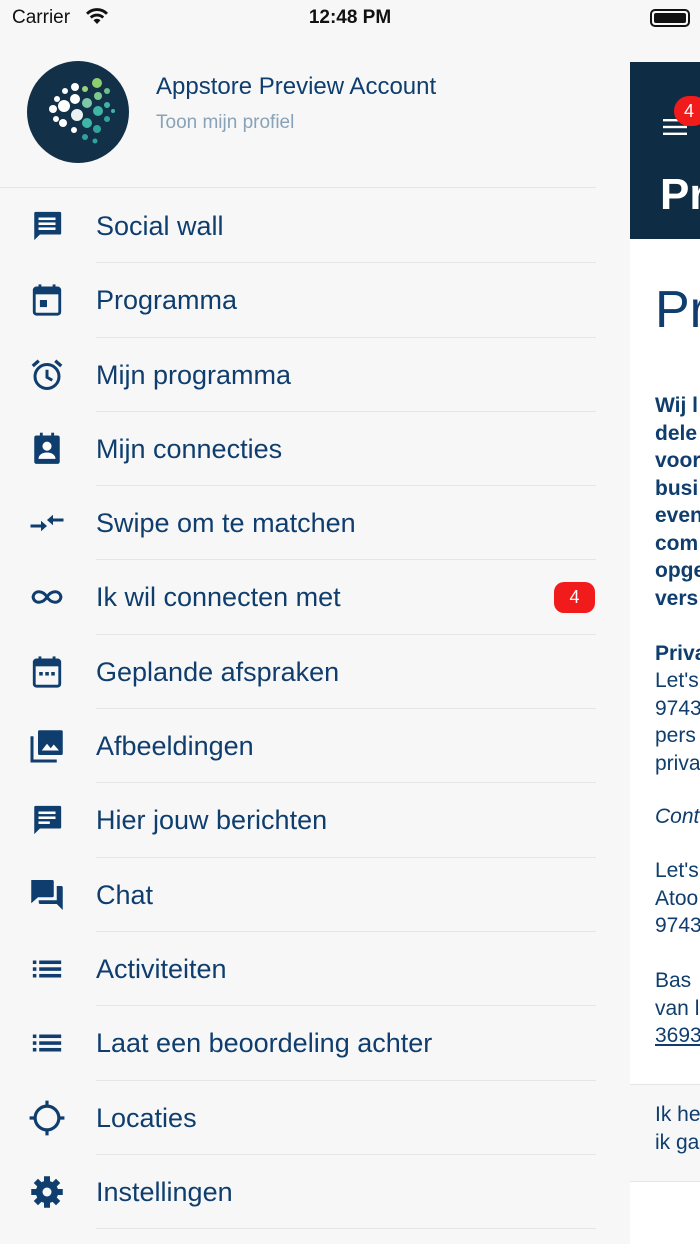  What do you see at coordinates (315, 895) in the screenshot?
I see `menu-item-chat: Chat` at bounding box center [315, 895].